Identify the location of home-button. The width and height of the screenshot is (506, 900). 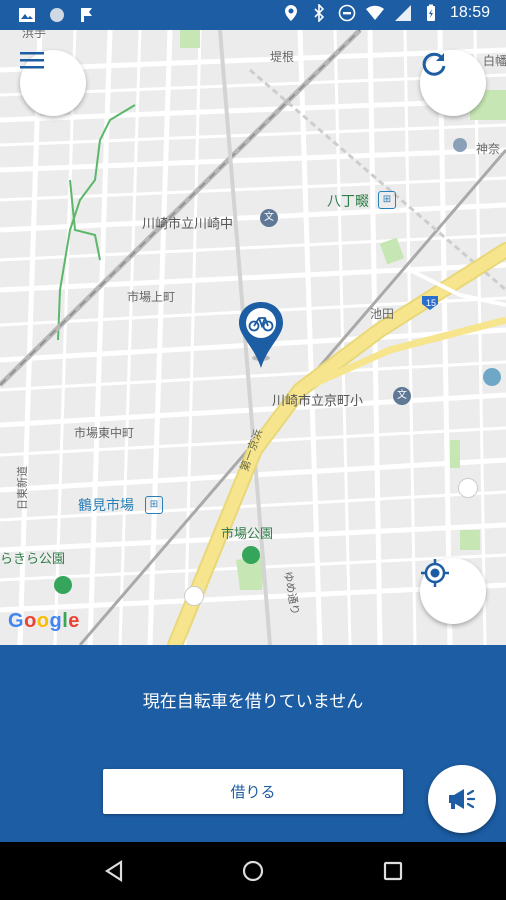
(253, 871).